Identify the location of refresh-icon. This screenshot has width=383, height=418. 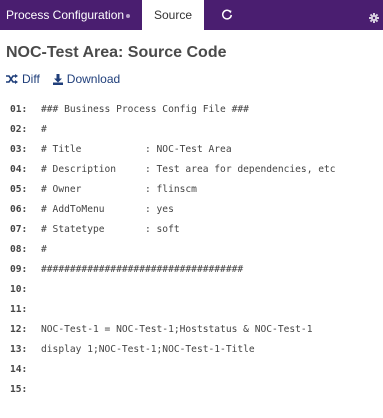
(227, 14).